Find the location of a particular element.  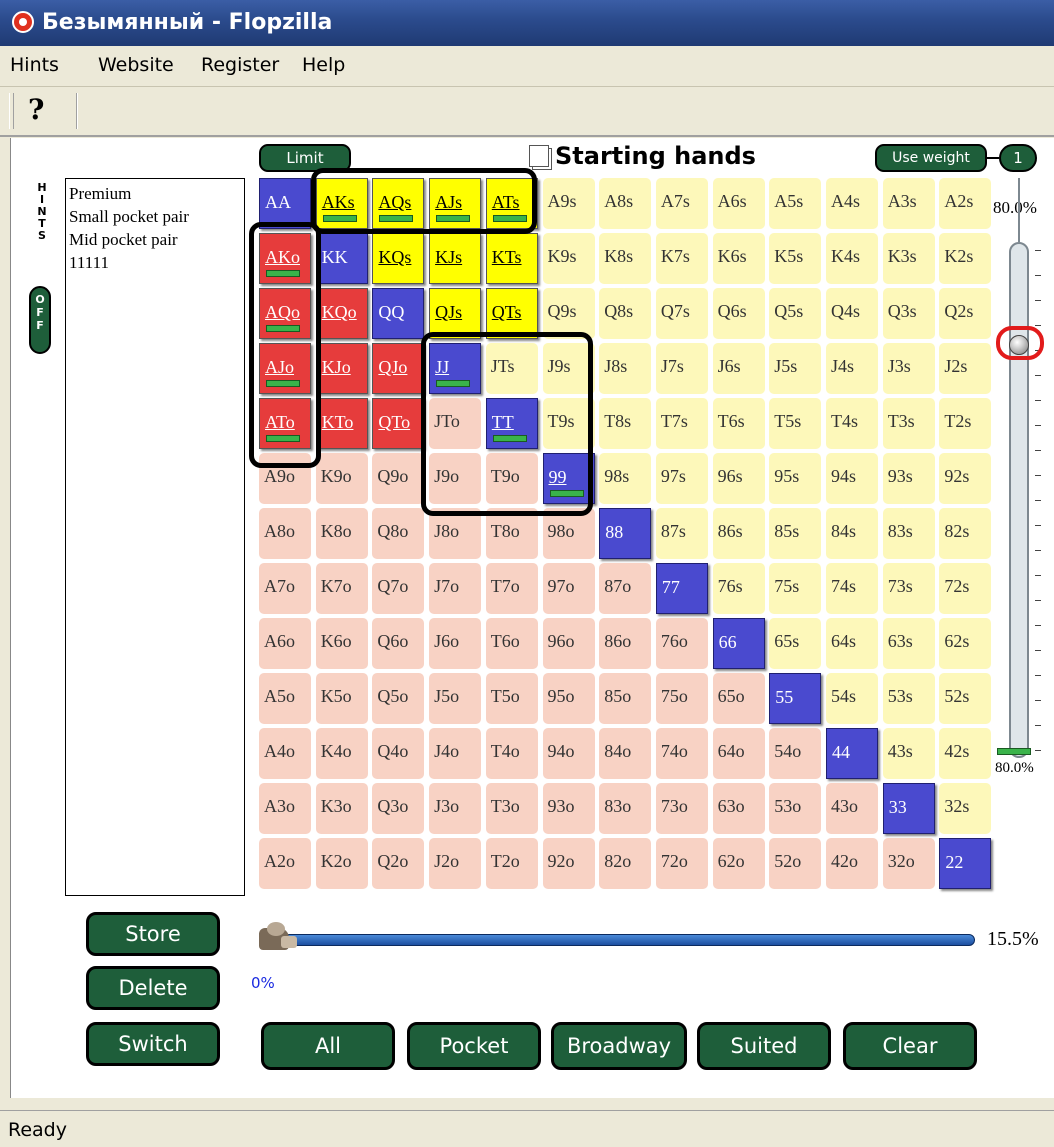

hand-cell: TT is located at coordinates (511, 423).